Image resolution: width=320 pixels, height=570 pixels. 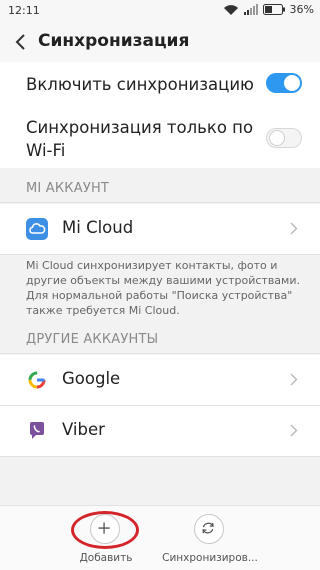 I want to click on account-label-mi-cloud: Mi Cloud, so click(x=98, y=227).